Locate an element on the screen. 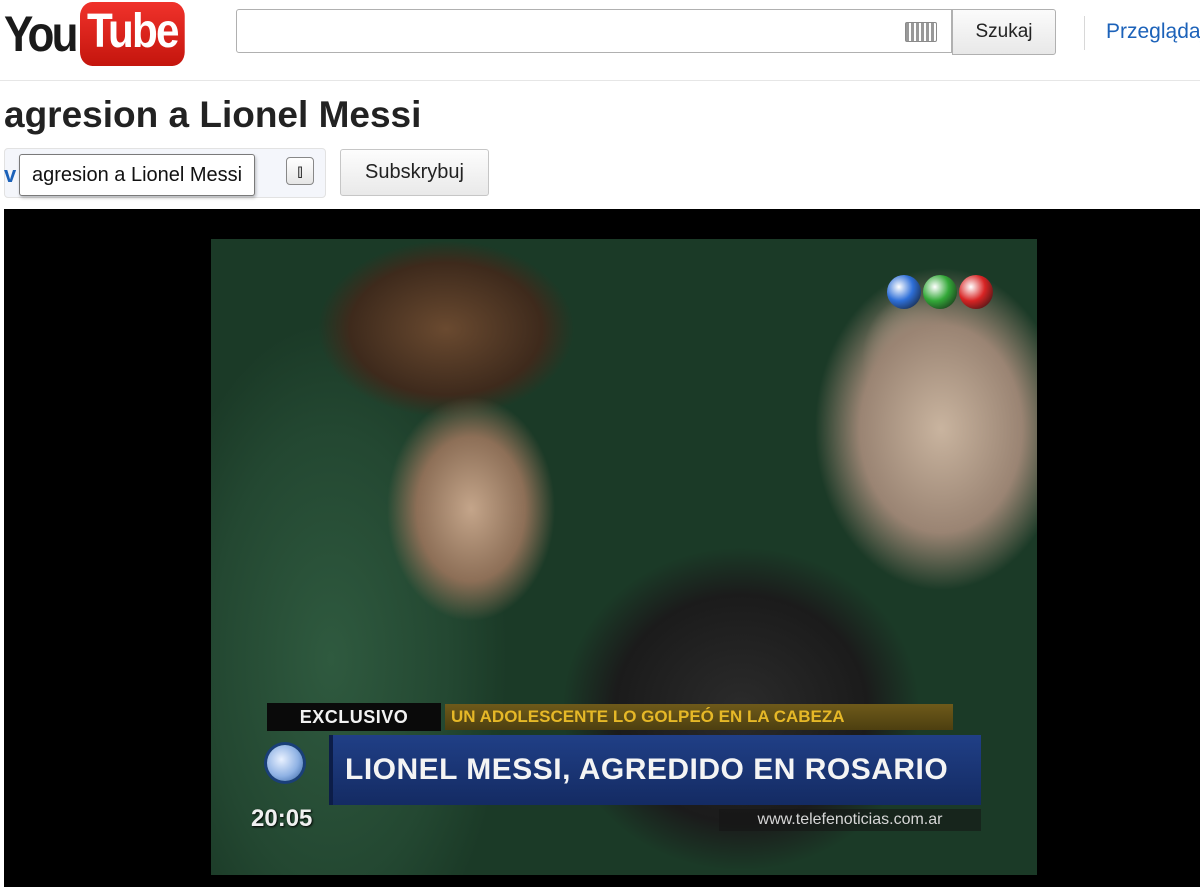 This screenshot has width=1200, height=887. search-box is located at coordinates (594, 31).